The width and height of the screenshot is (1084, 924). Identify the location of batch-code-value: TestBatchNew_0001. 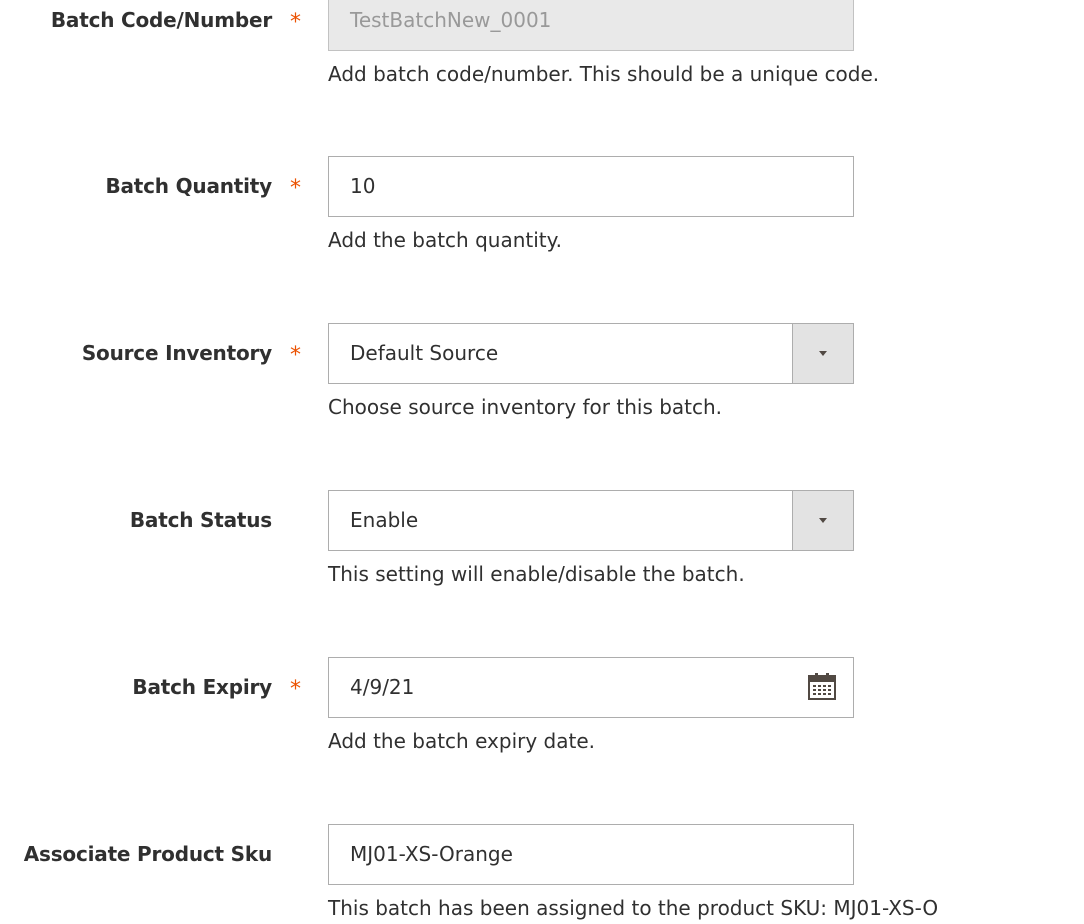
(451, 20).